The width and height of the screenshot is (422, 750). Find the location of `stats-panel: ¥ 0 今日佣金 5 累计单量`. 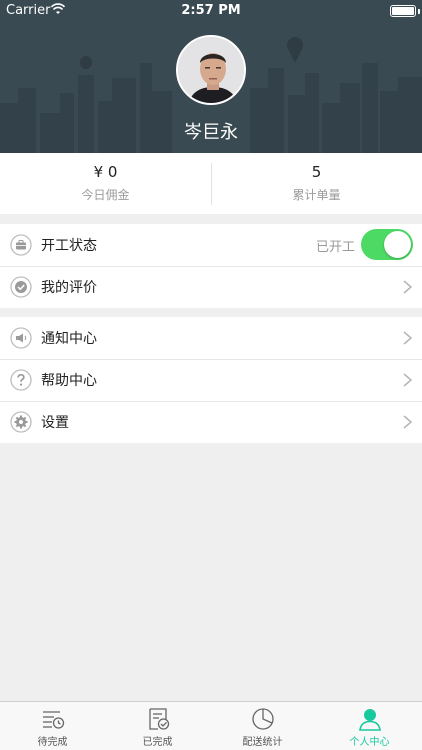

stats-panel: ¥ 0 今日佣金 5 累计单量 is located at coordinates (211, 183).